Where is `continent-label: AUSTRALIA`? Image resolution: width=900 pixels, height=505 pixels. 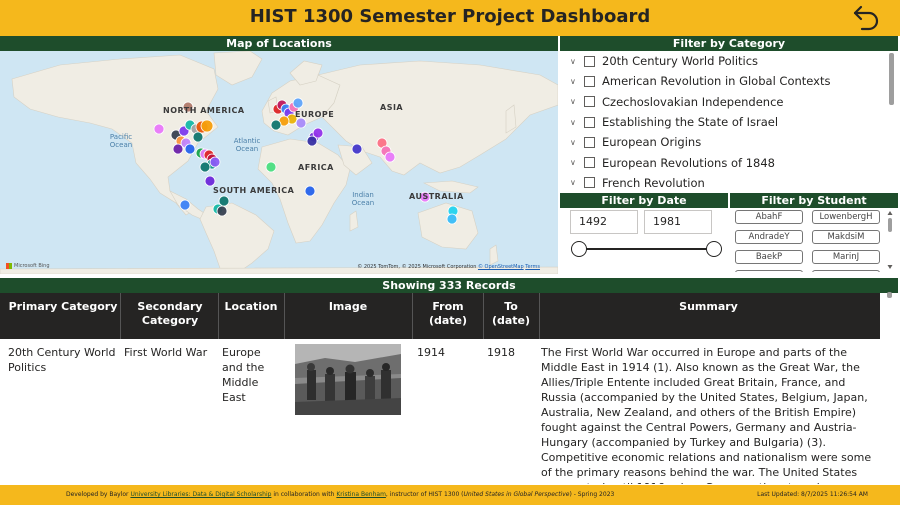
continent-label: AUSTRALIA is located at coordinates (436, 196).